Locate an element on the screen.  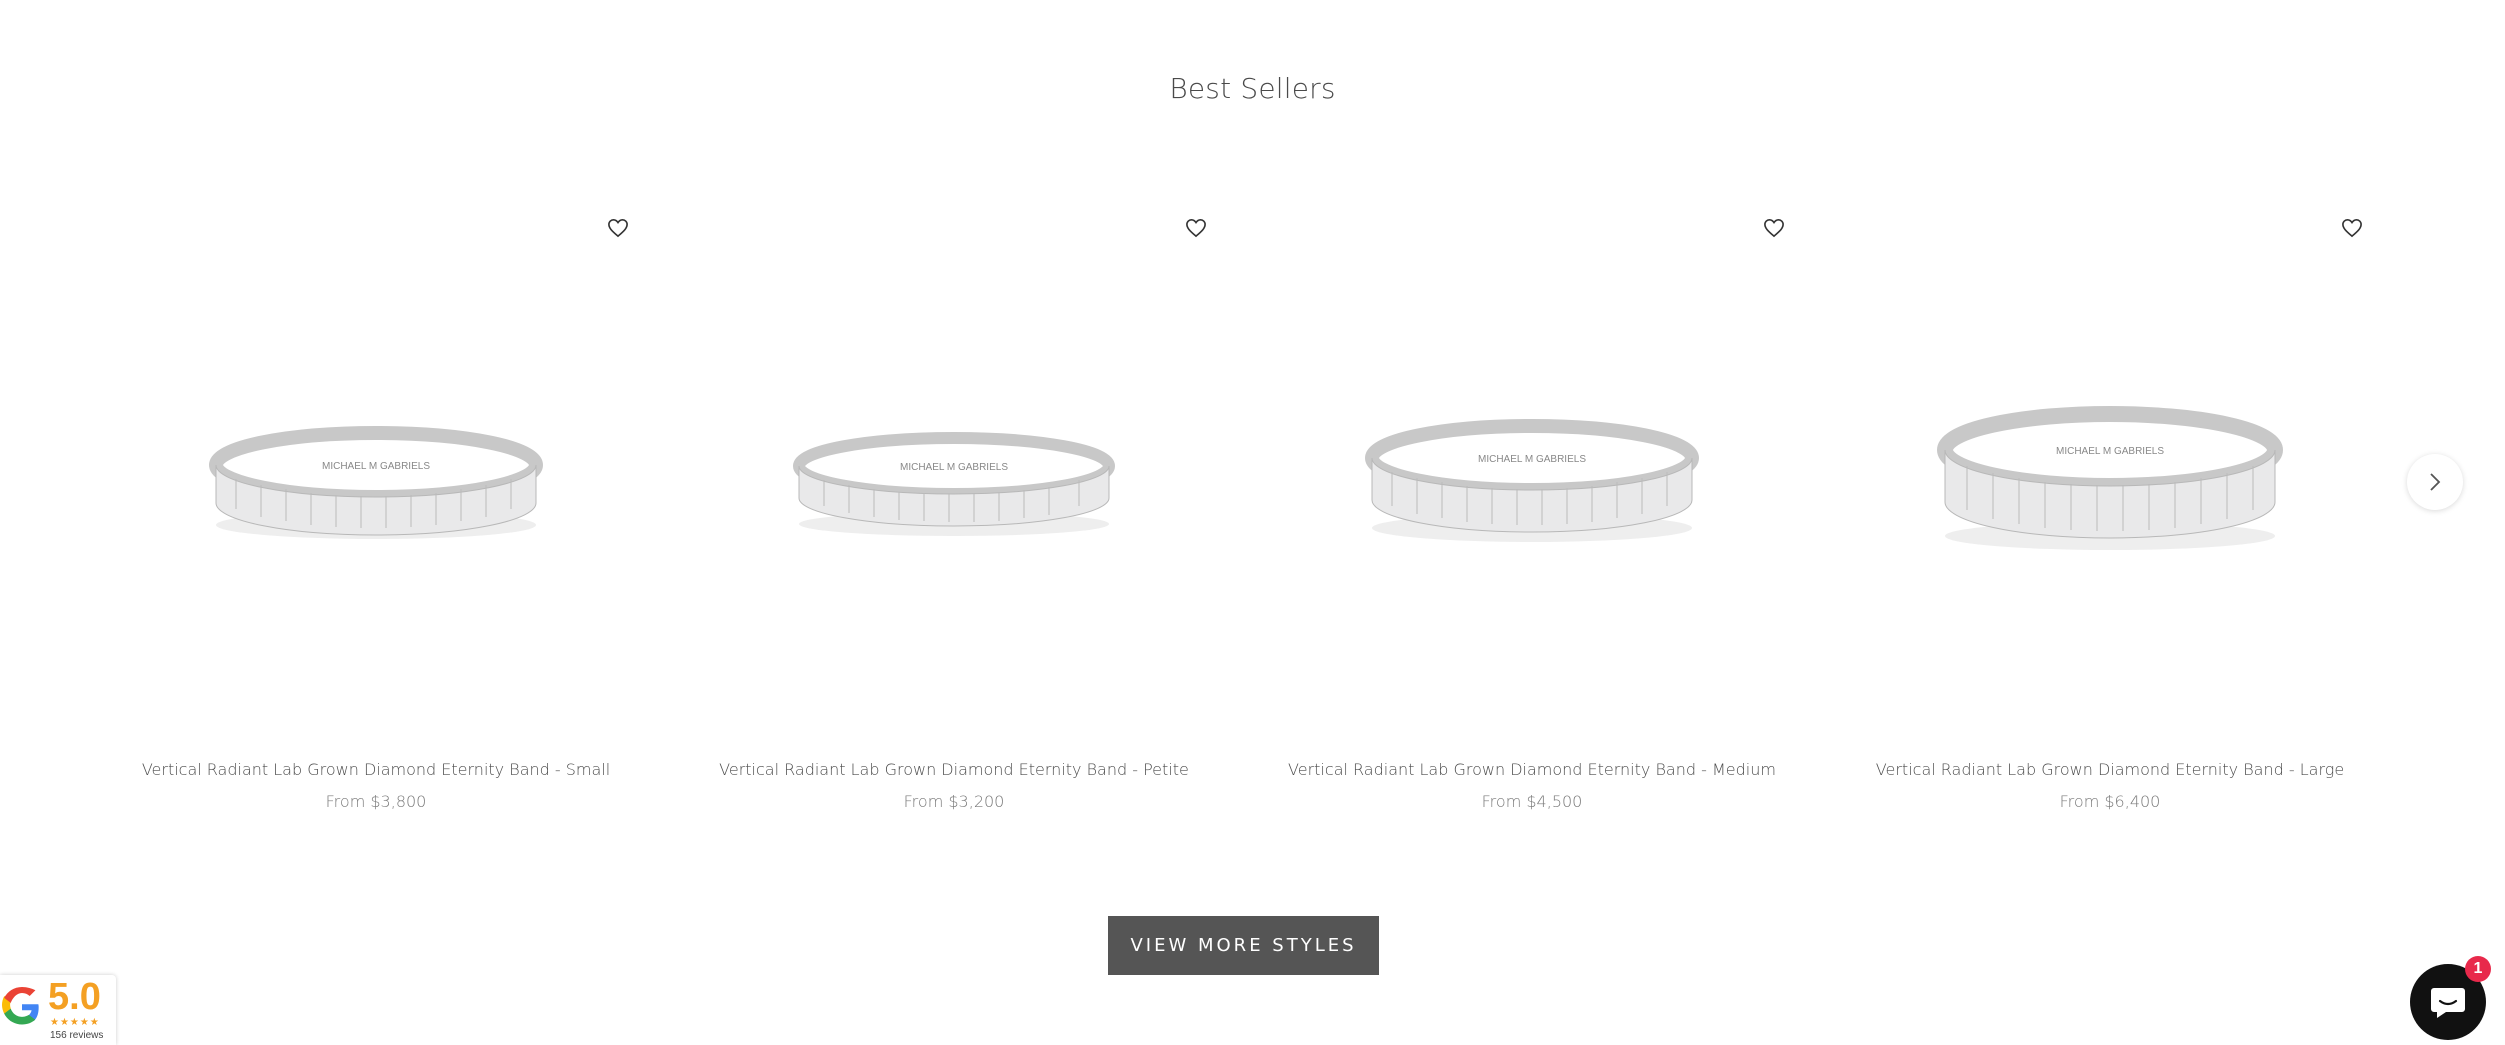
rating-stars: ★★★★★ is located at coordinates (75, 1022).